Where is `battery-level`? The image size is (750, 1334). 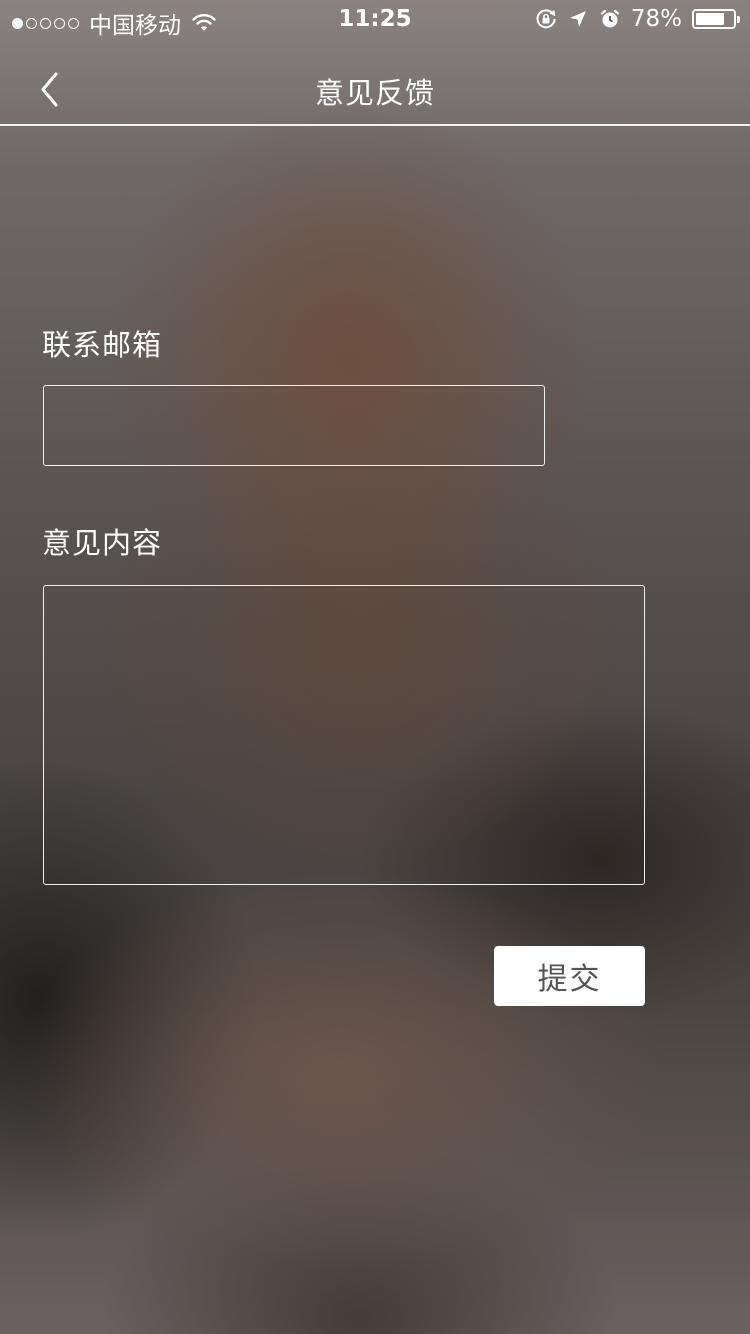
battery-level is located at coordinates (710, 19).